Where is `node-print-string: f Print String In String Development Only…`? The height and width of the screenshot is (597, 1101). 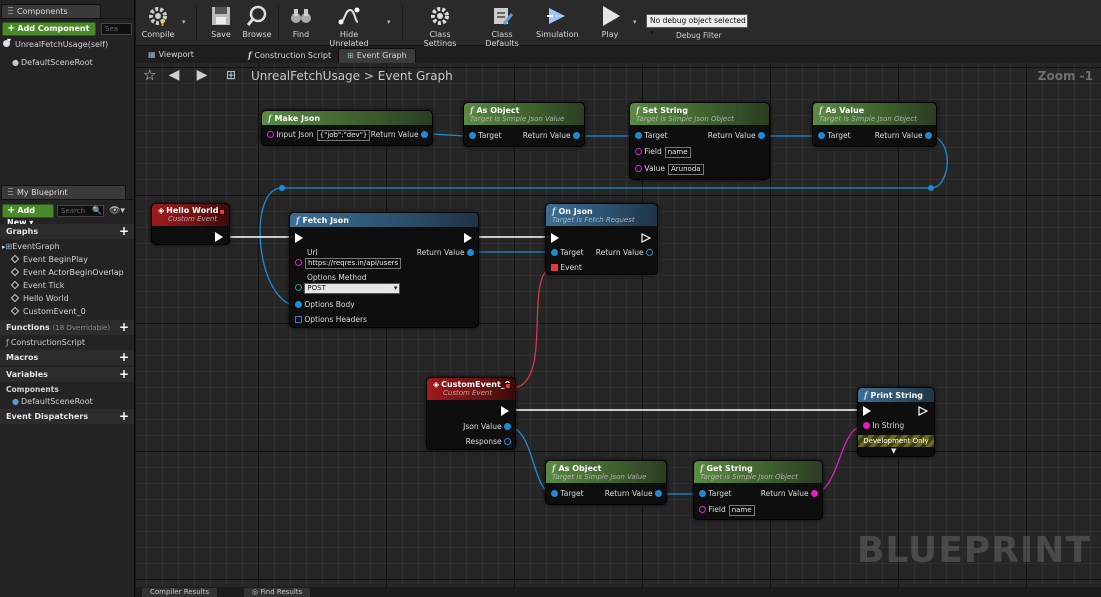 node-print-string: f Print String In String Development Only… is located at coordinates (896, 422).